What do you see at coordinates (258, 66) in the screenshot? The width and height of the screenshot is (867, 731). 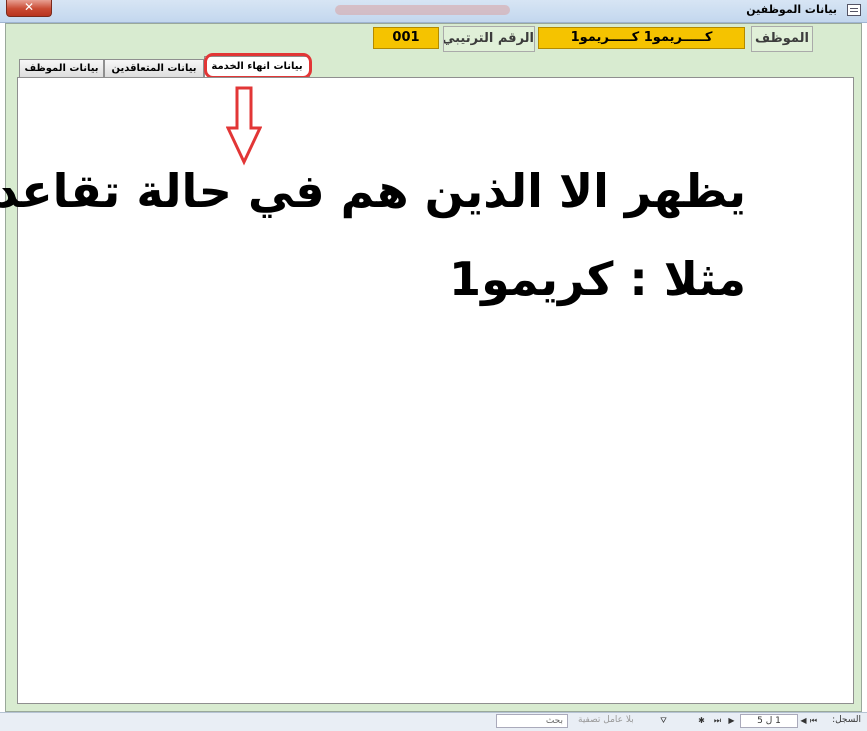 I see `tab-highlight-circle` at bounding box center [258, 66].